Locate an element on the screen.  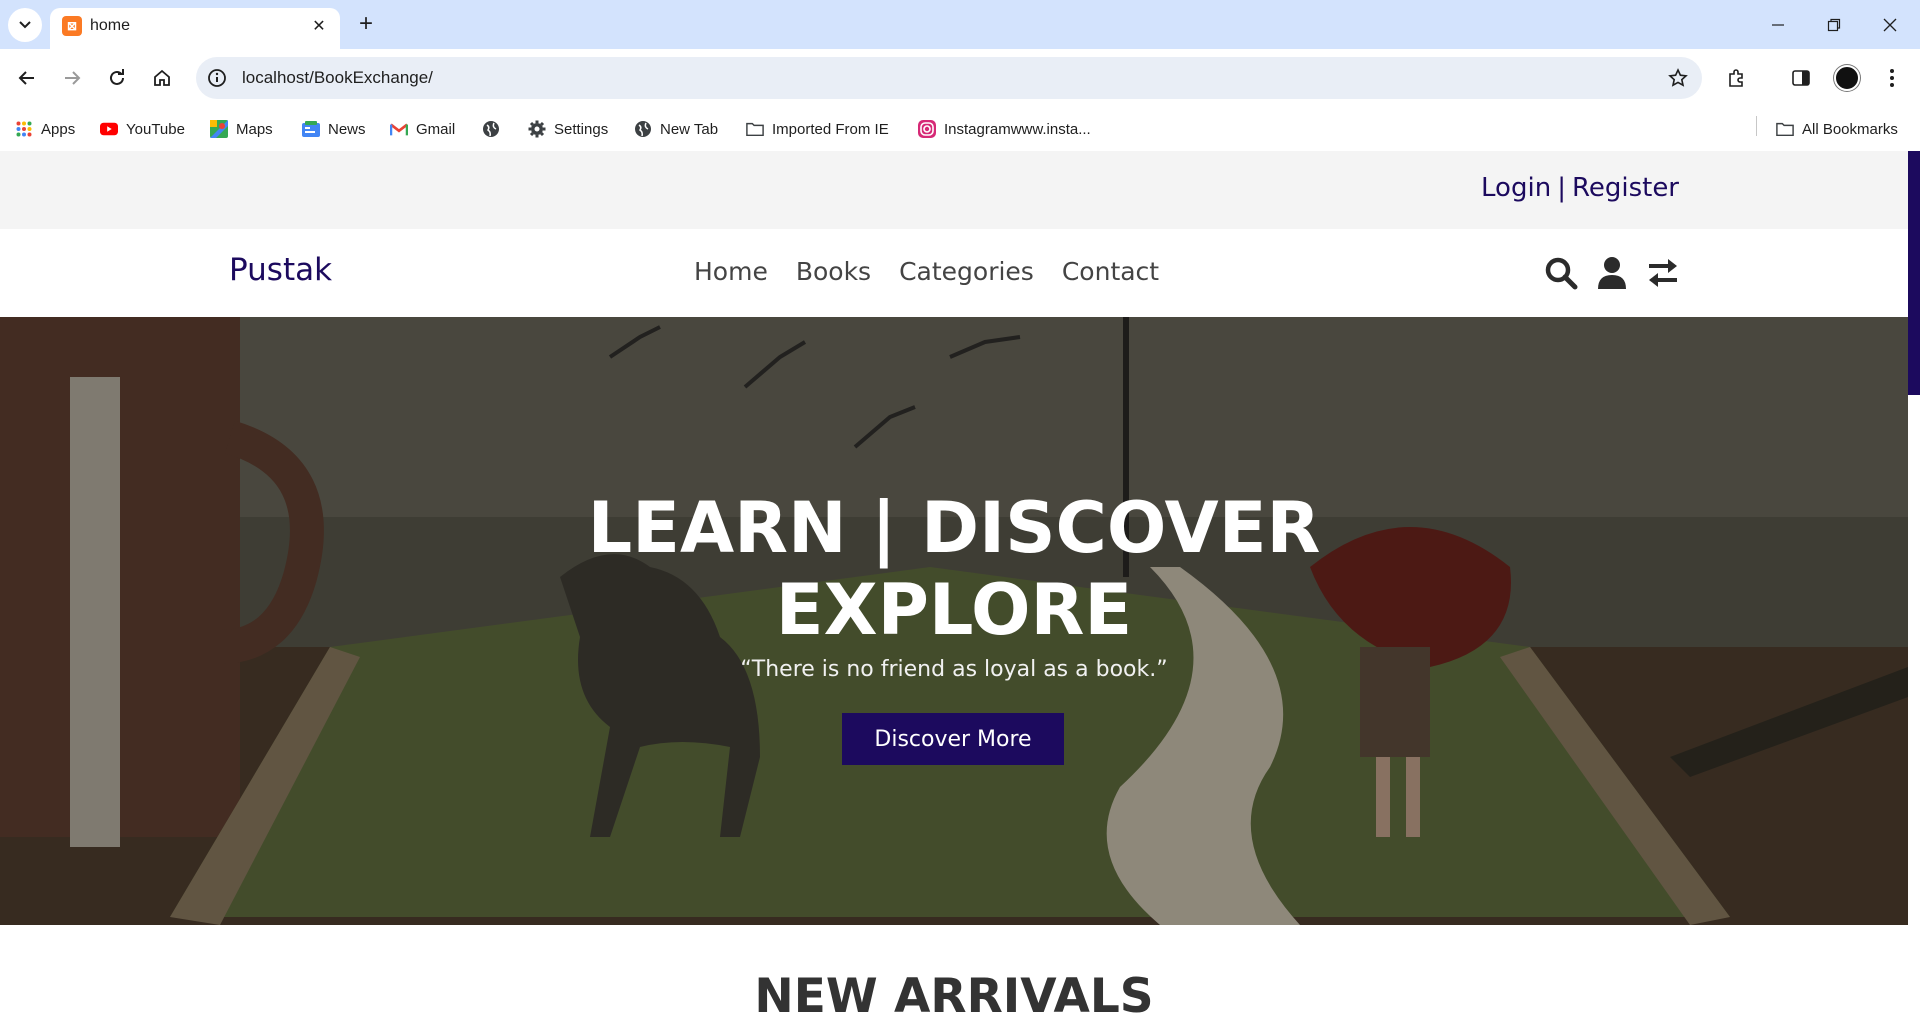
url-text: localhost/BookExchange/ is located at coordinates (337, 78).